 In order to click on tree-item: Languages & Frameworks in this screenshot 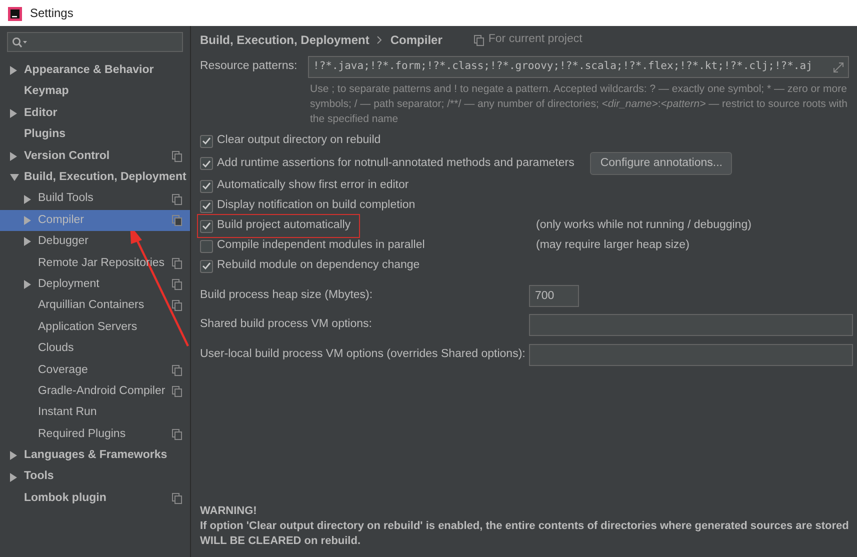, I will do `click(95, 455)`.